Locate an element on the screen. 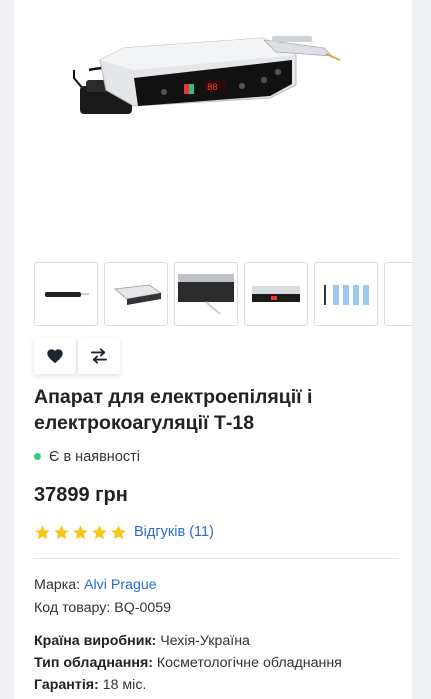  spec-type-label: Тип обладнання: is located at coordinates (93, 663).